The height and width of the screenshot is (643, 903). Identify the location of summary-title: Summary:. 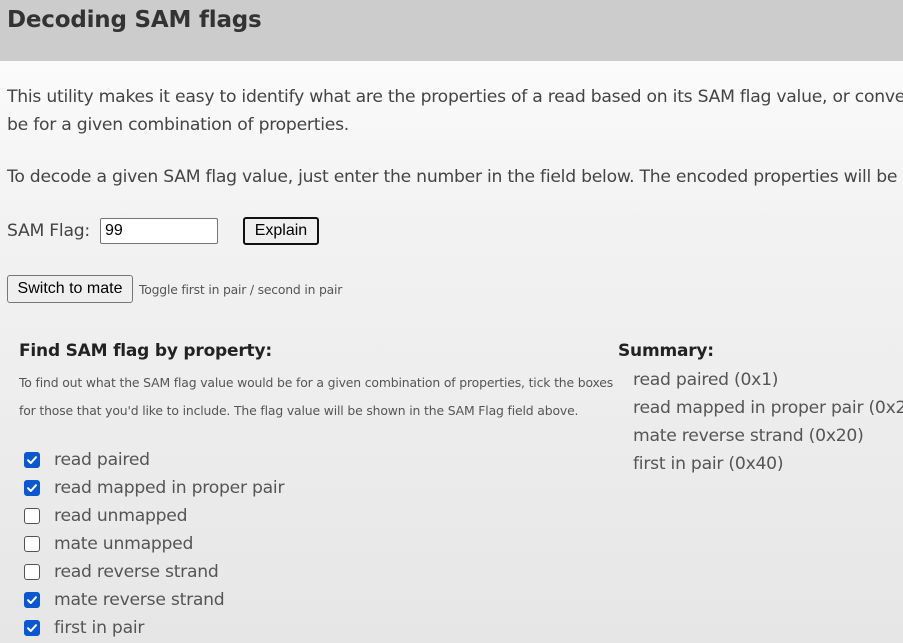
(666, 351).